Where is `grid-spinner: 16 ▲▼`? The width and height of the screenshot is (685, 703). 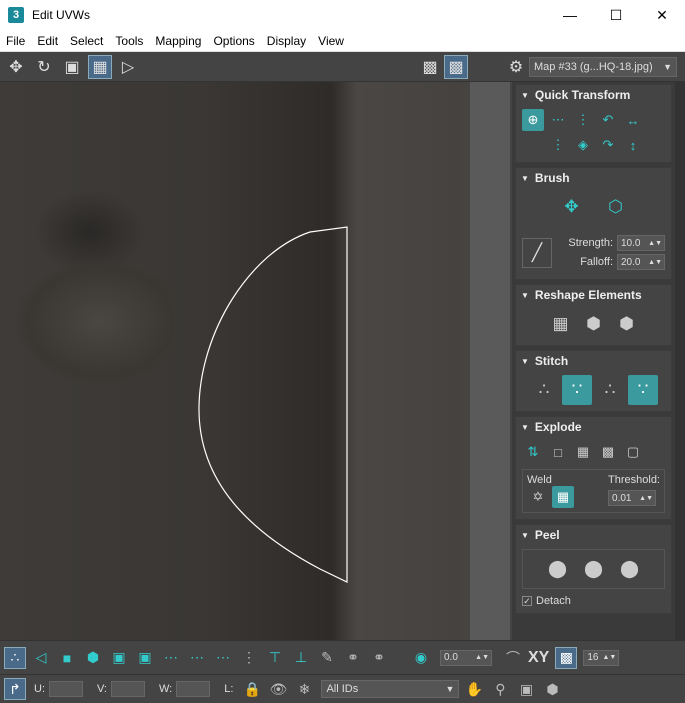 grid-spinner: 16 ▲▼ is located at coordinates (601, 657).